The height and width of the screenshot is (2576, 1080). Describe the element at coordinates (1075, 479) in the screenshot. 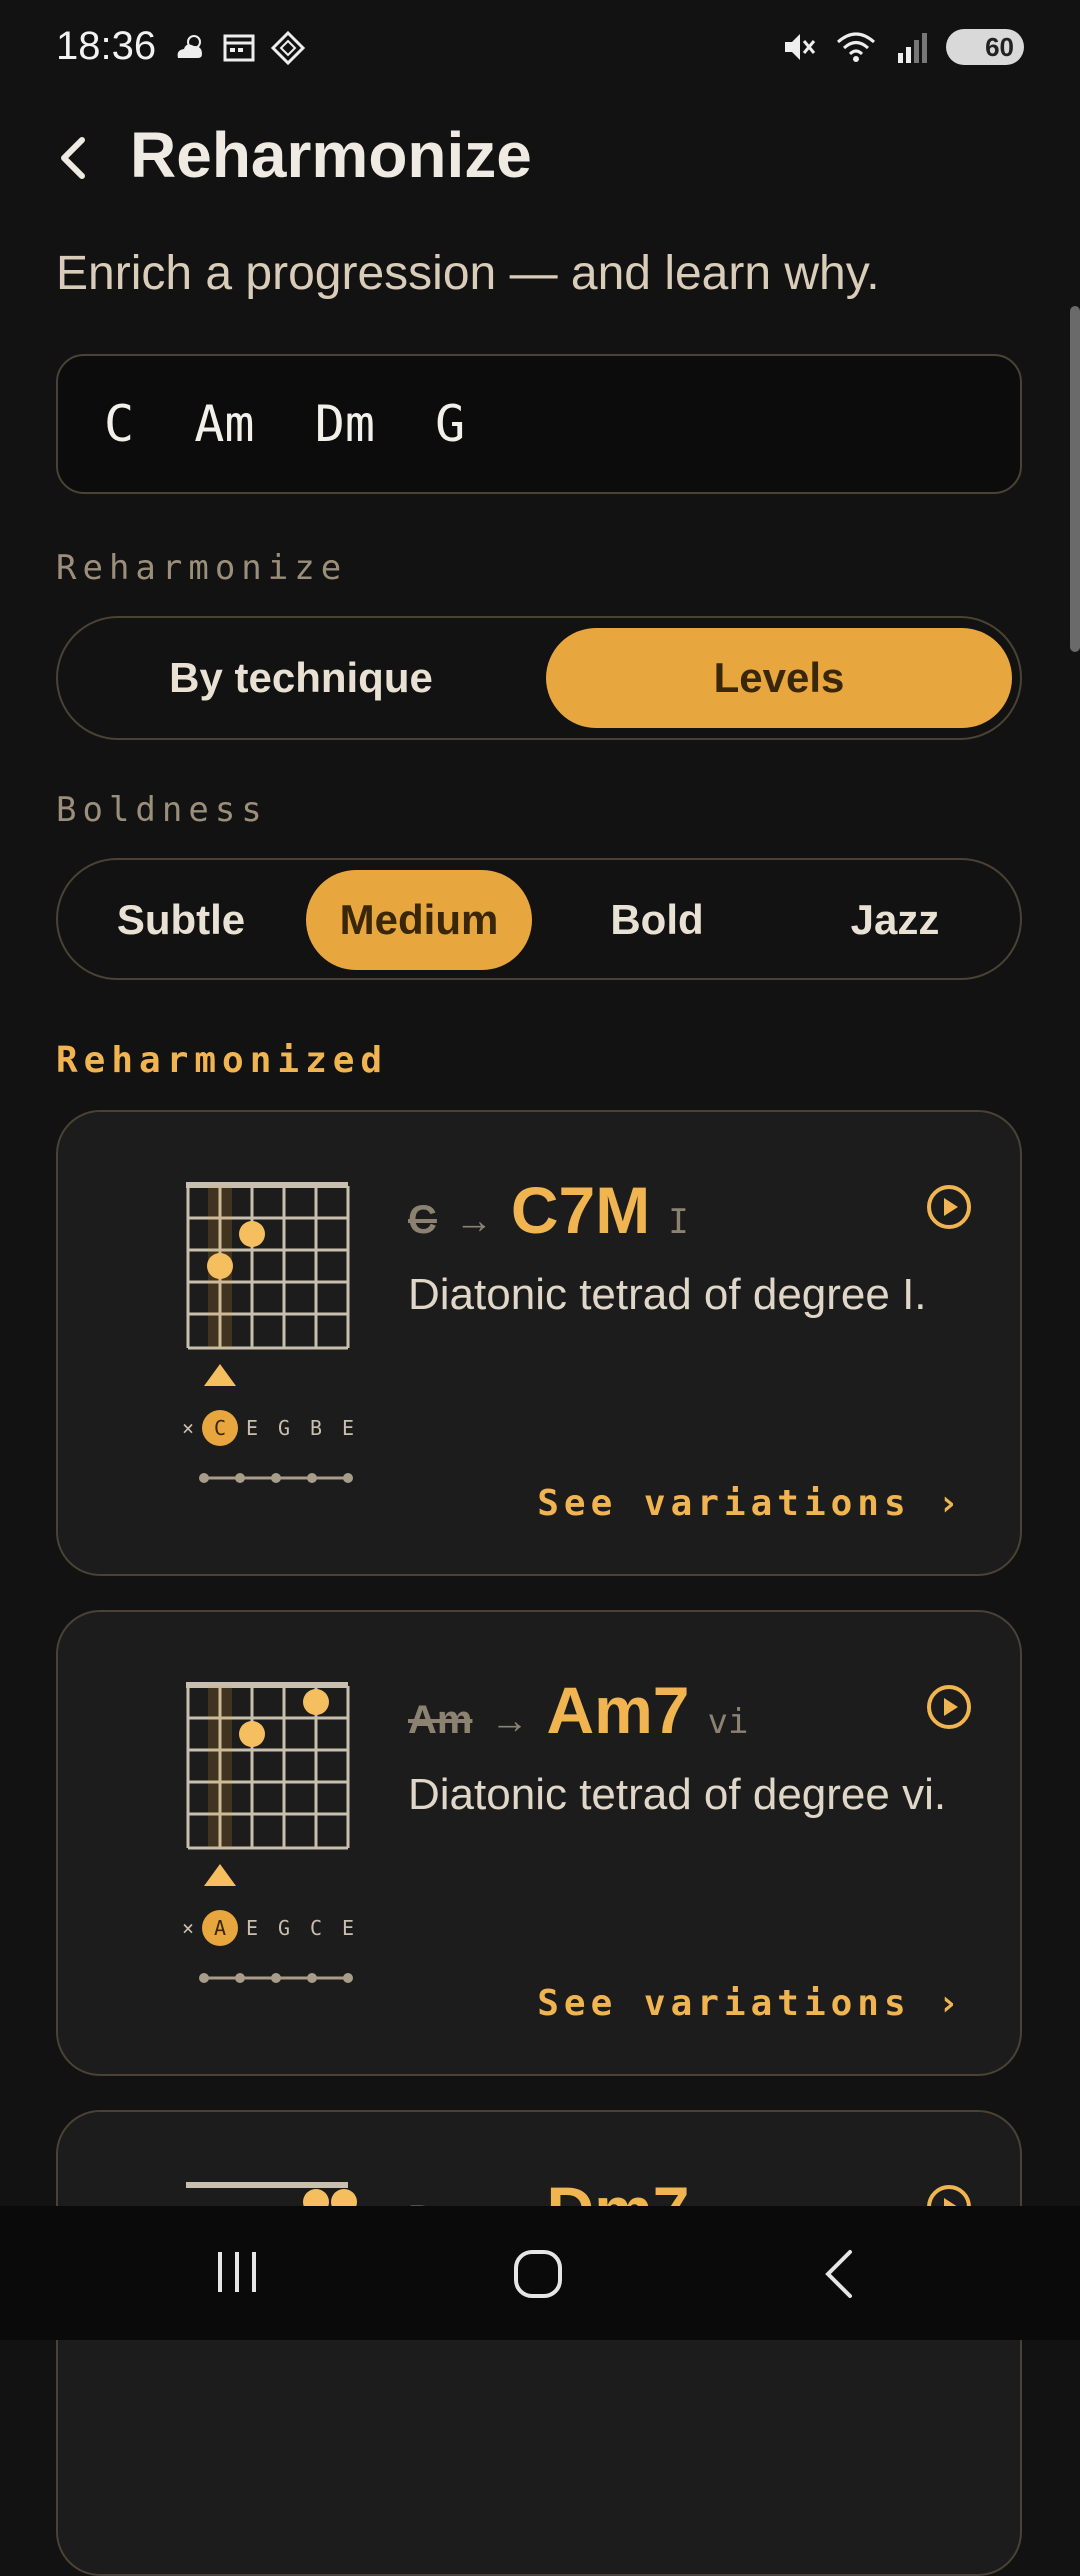

I see `scrollbar` at that location.